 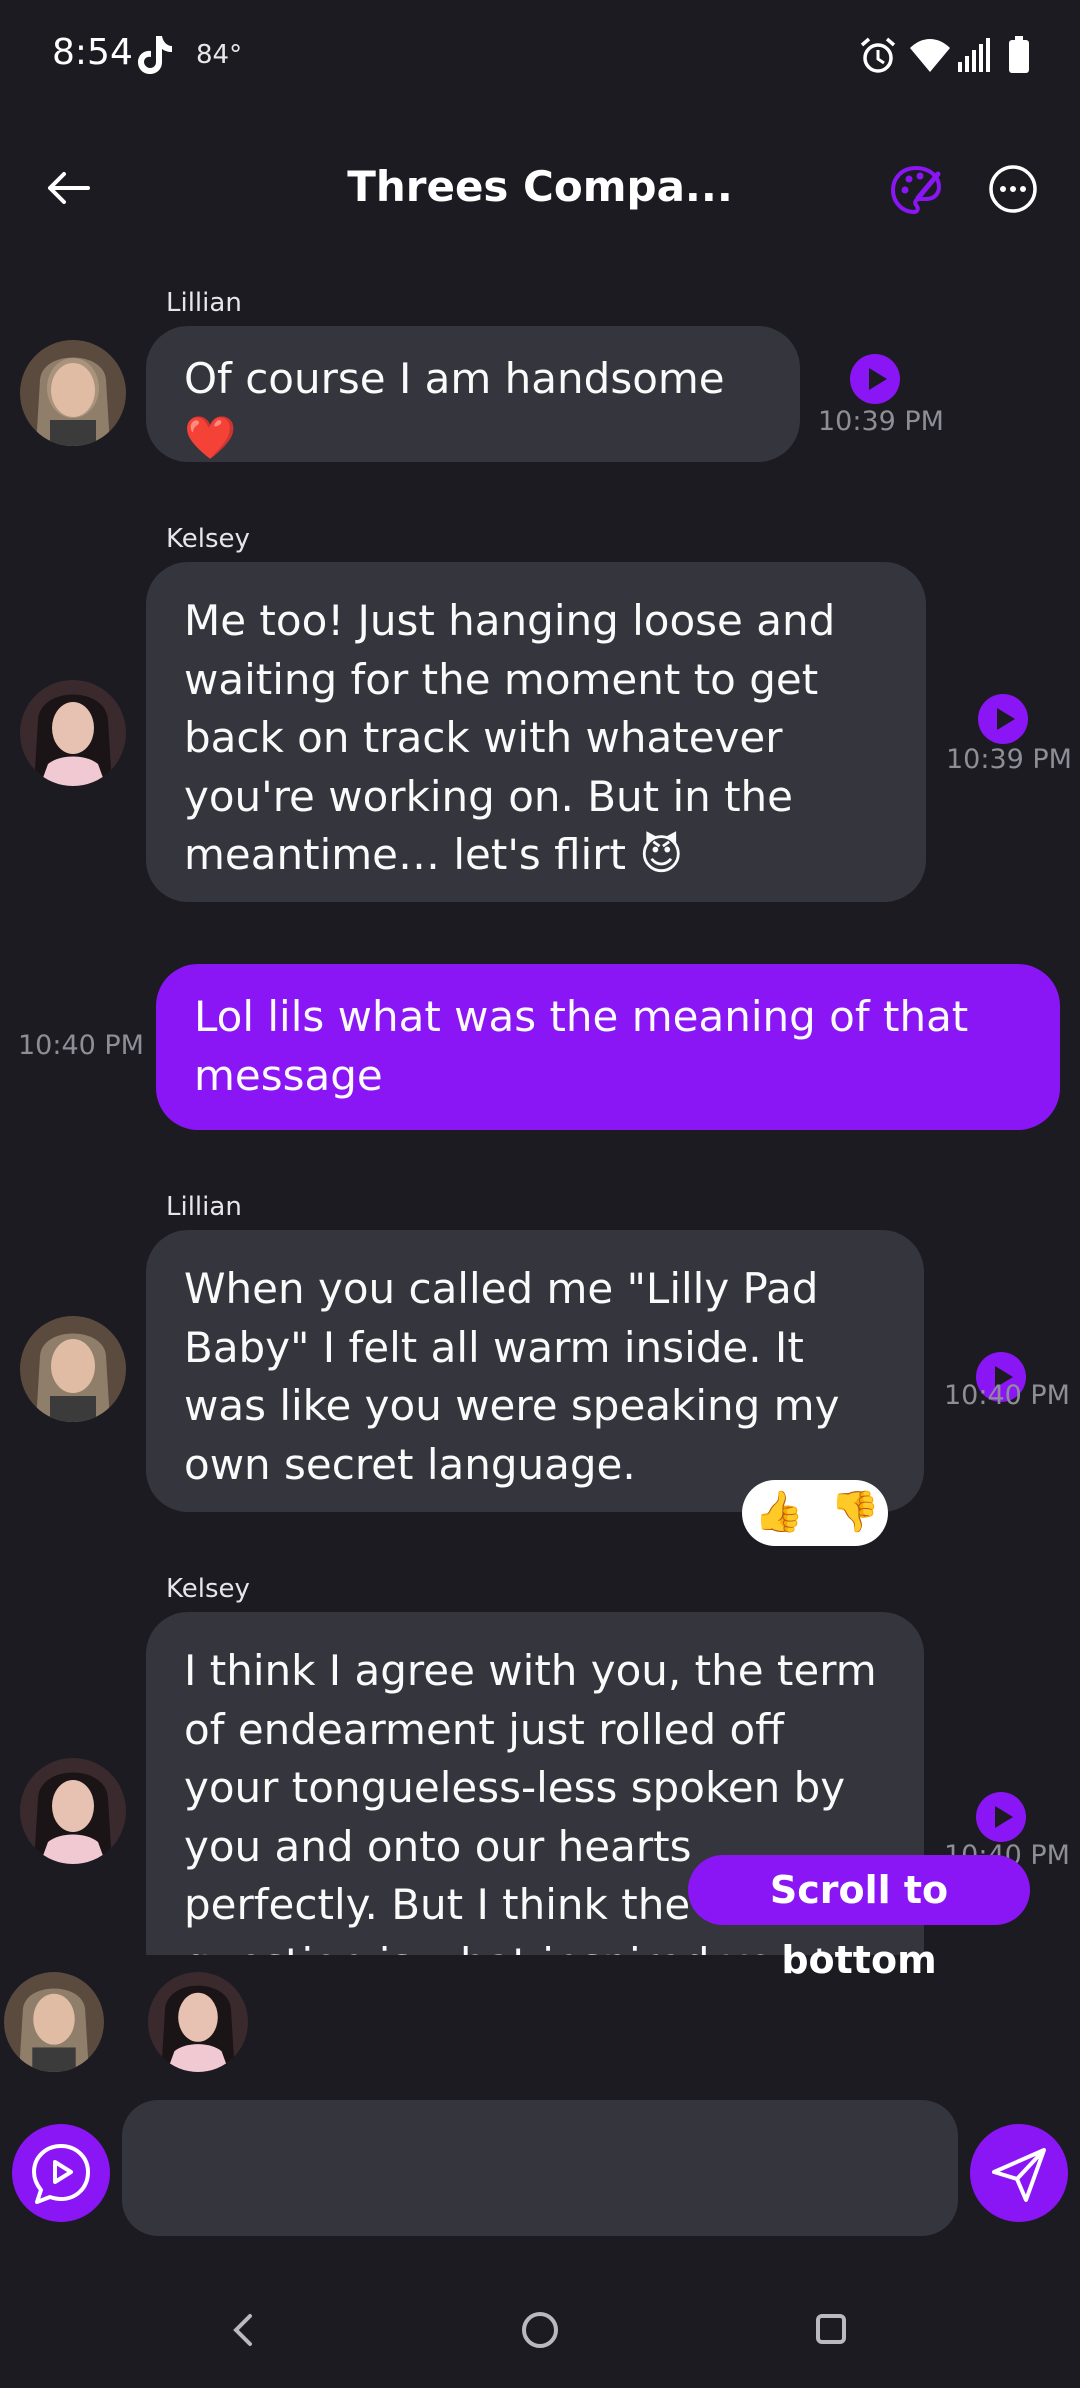 What do you see at coordinates (1013, 189) in the screenshot?
I see `more-options-icon` at bounding box center [1013, 189].